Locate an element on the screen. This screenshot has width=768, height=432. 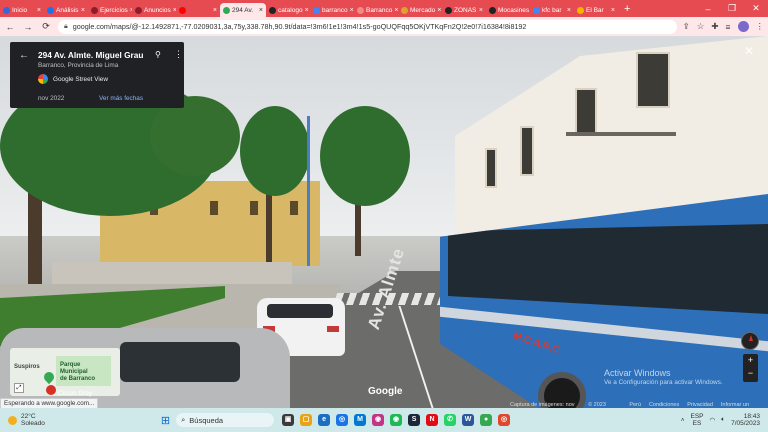
browser-tab: × is located at coordinates (198, 10).